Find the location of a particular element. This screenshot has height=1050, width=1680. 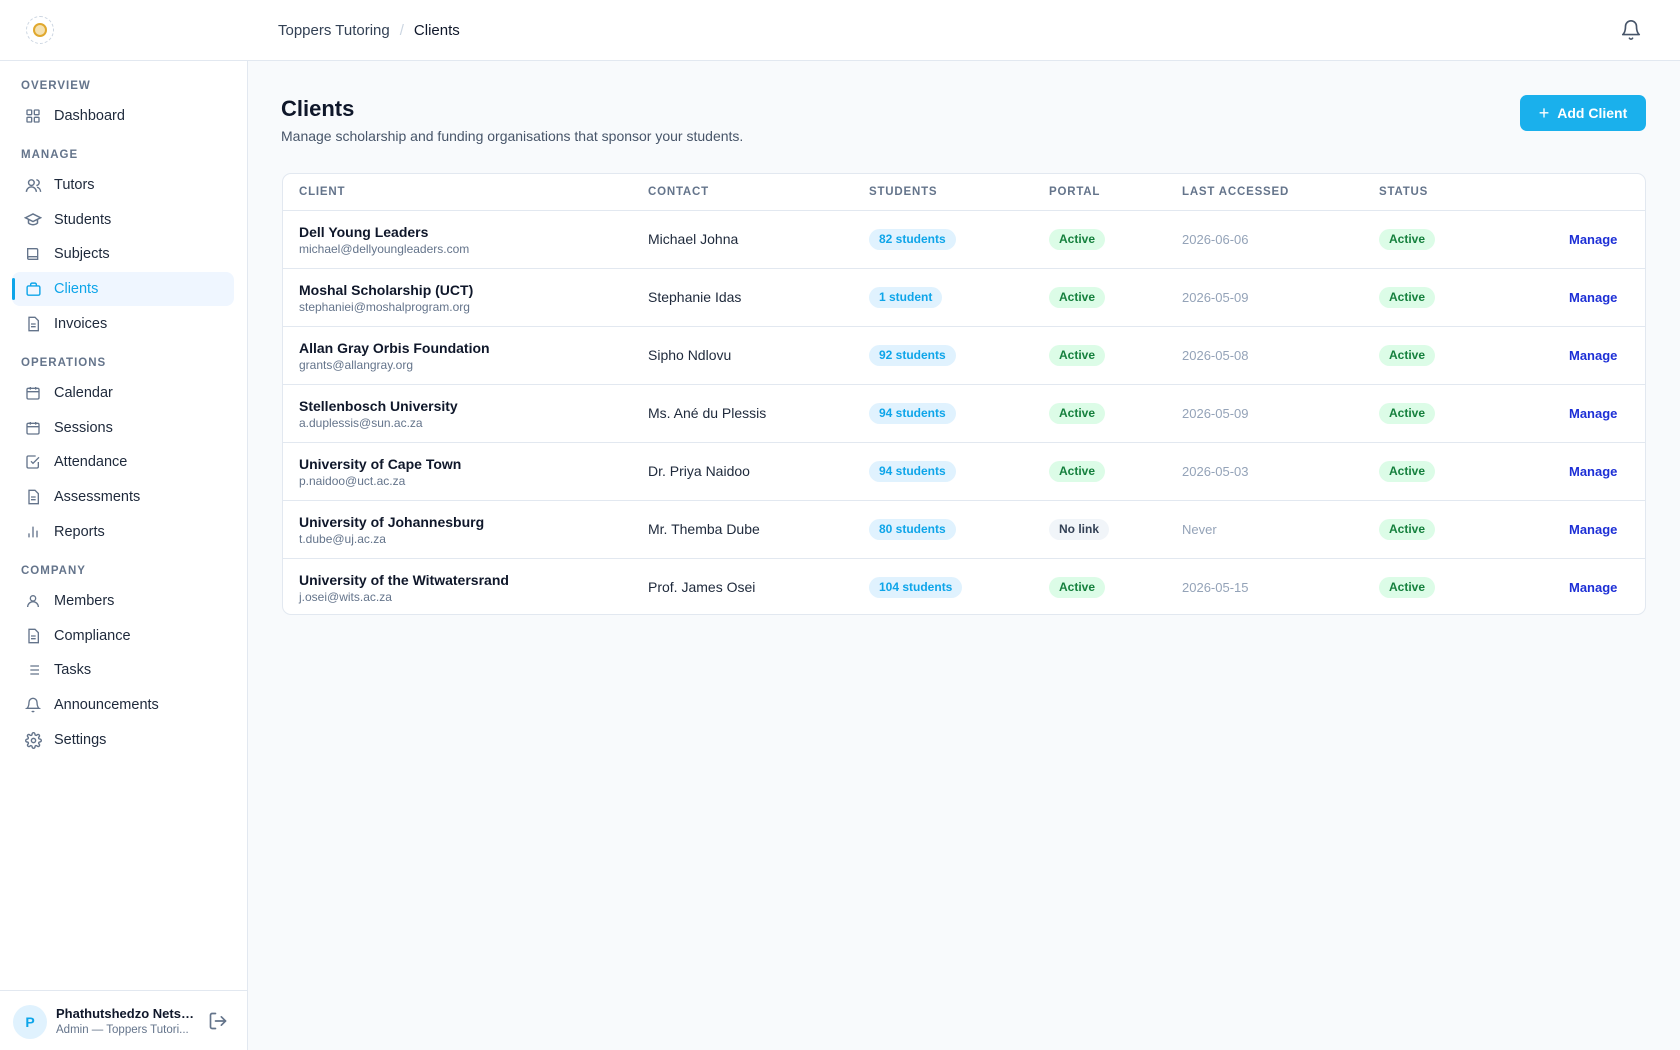

section-label-overview: OVERVIEW is located at coordinates (56, 86).